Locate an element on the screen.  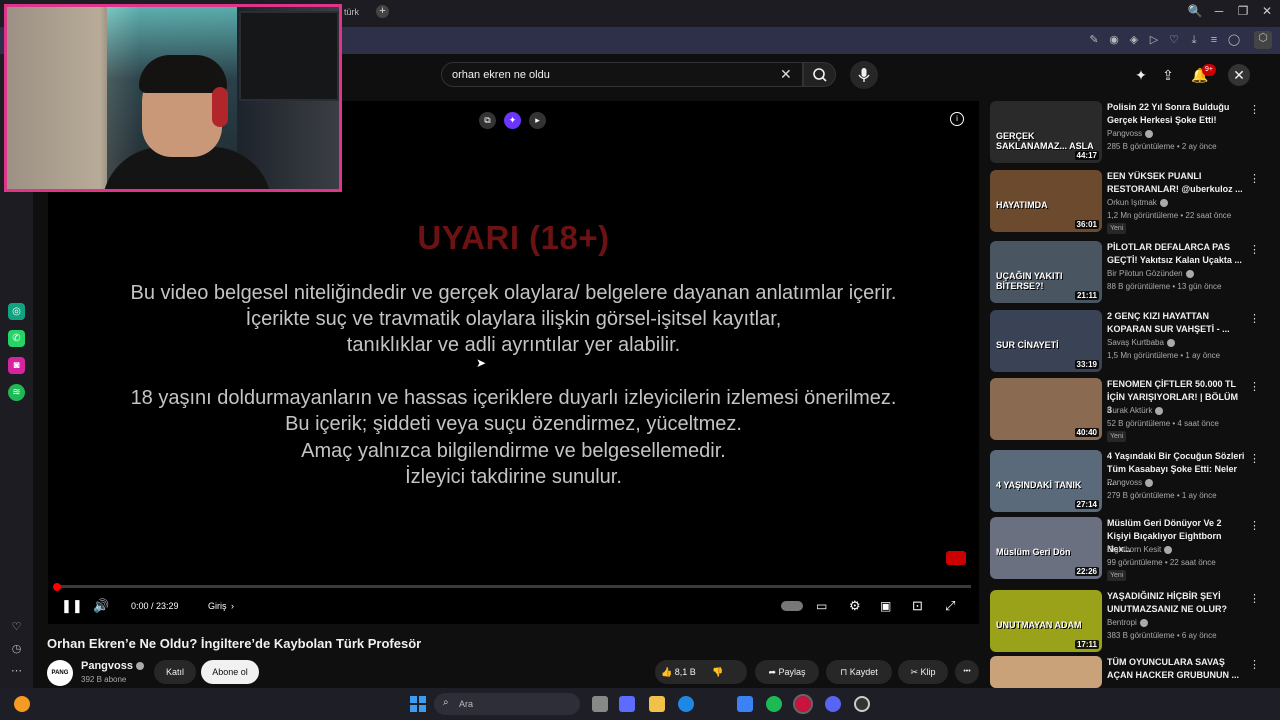
search-box: orhan ekren ne oldu ✕ is located at coordinates (622, 74).